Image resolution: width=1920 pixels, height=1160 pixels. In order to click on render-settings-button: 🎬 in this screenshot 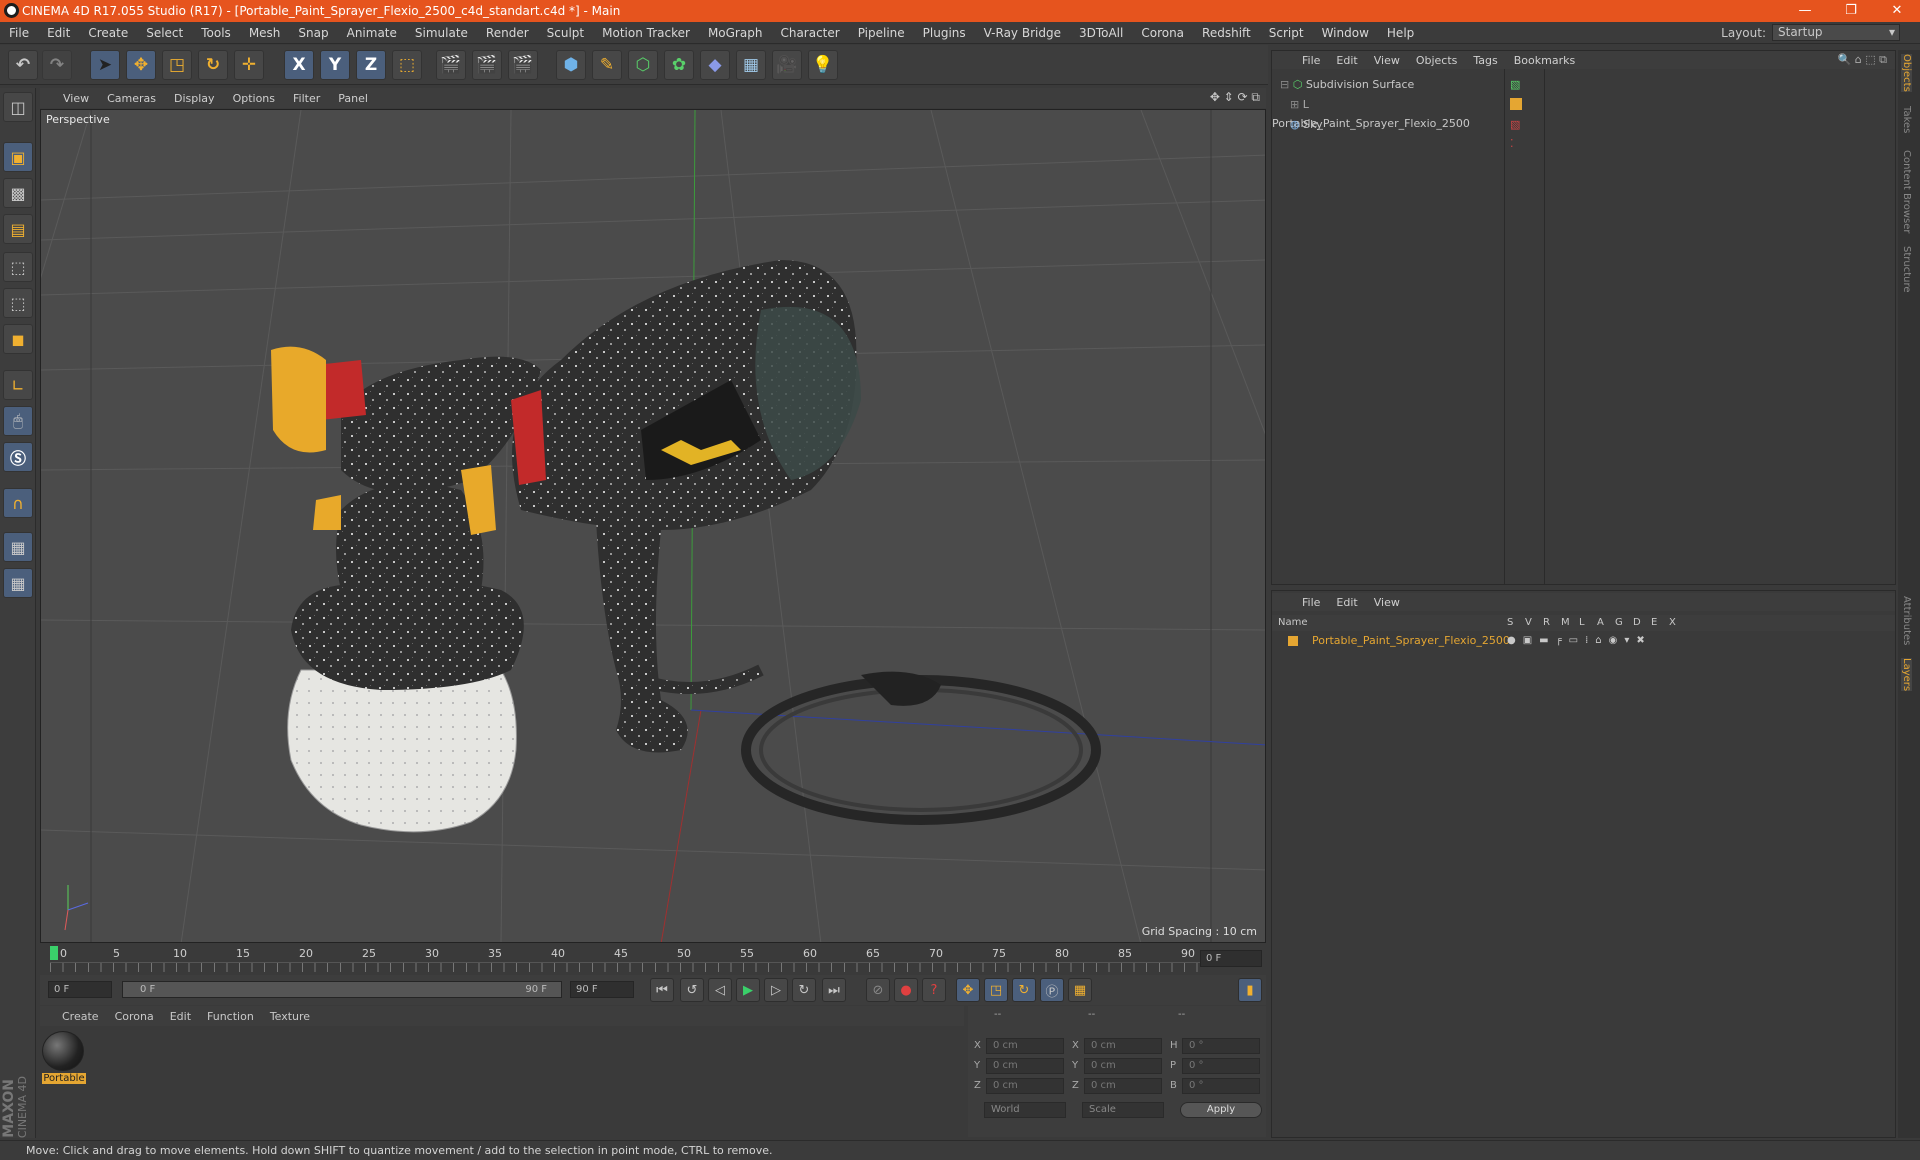, I will do `click(523, 65)`.